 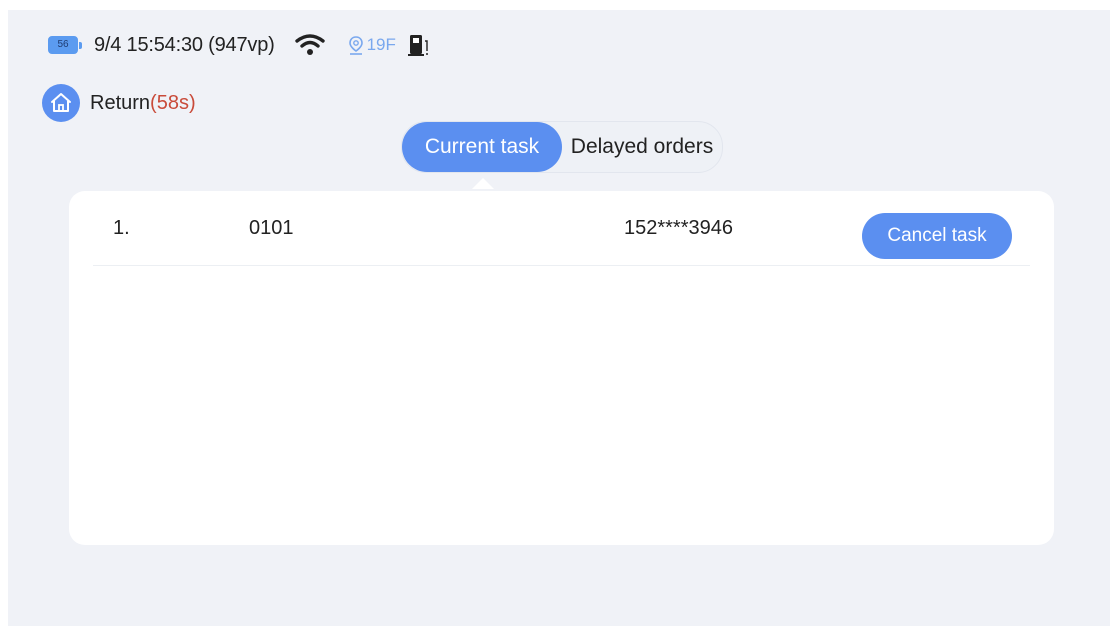 I want to click on tab-pointer, so click(x=483, y=183).